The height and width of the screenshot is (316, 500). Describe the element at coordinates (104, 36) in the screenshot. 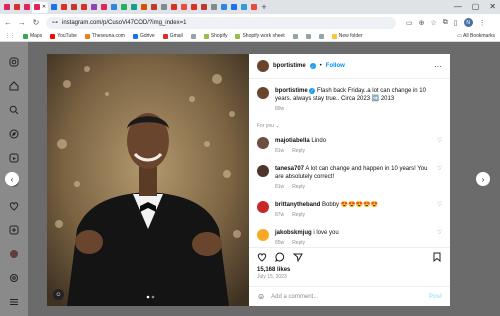

I see `bookmark-item: Theseuna.com` at that location.